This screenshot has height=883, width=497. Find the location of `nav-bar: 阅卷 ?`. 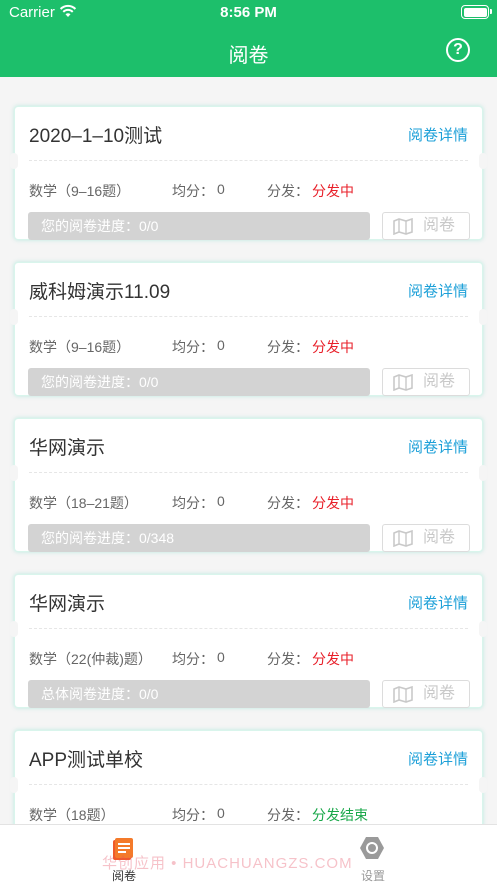

nav-bar: 阅卷 ? is located at coordinates (248, 51).